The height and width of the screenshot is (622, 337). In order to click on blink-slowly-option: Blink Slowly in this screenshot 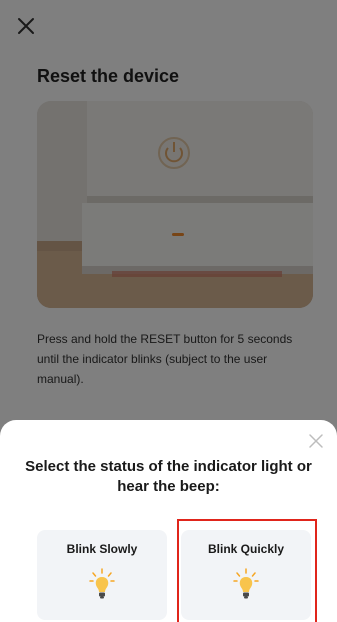, I will do `click(102, 575)`.